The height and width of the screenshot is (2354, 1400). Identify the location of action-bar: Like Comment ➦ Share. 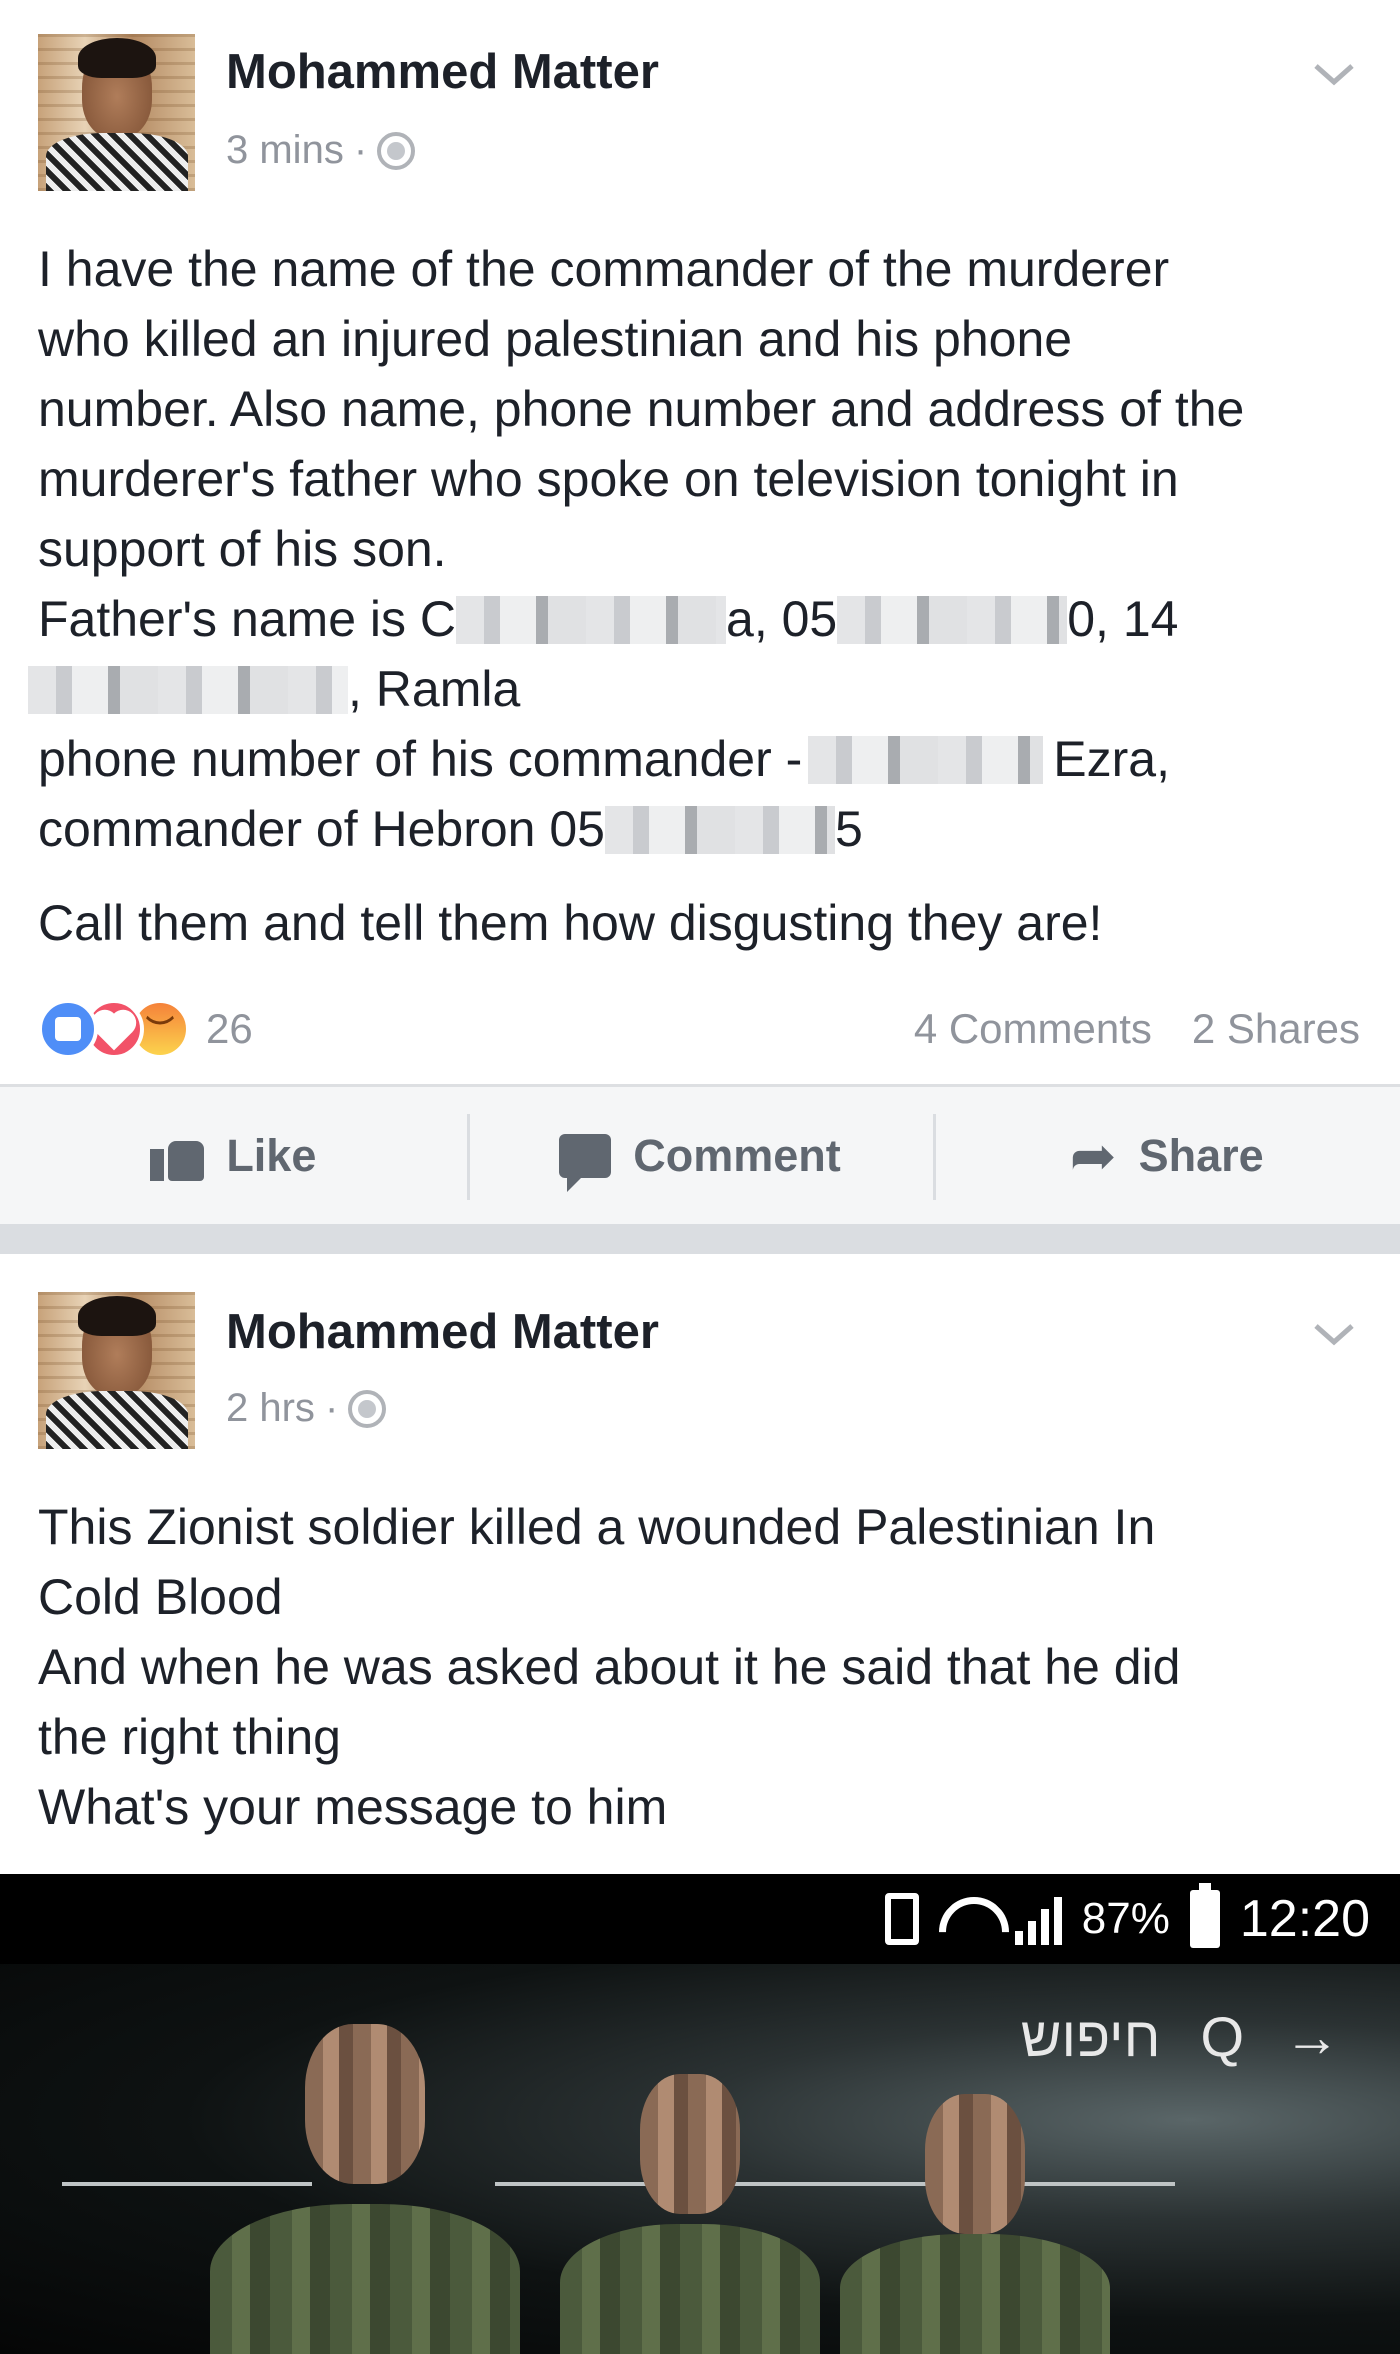
(700, 1154).